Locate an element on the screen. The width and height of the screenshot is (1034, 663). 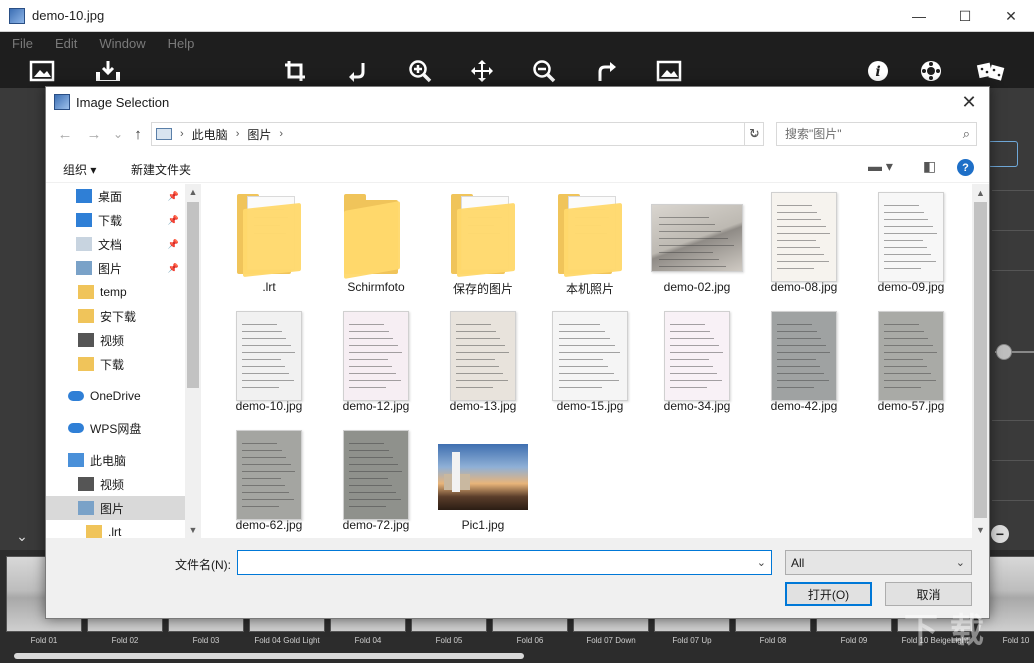
open-image-icon is located at coordinates (42, 71).